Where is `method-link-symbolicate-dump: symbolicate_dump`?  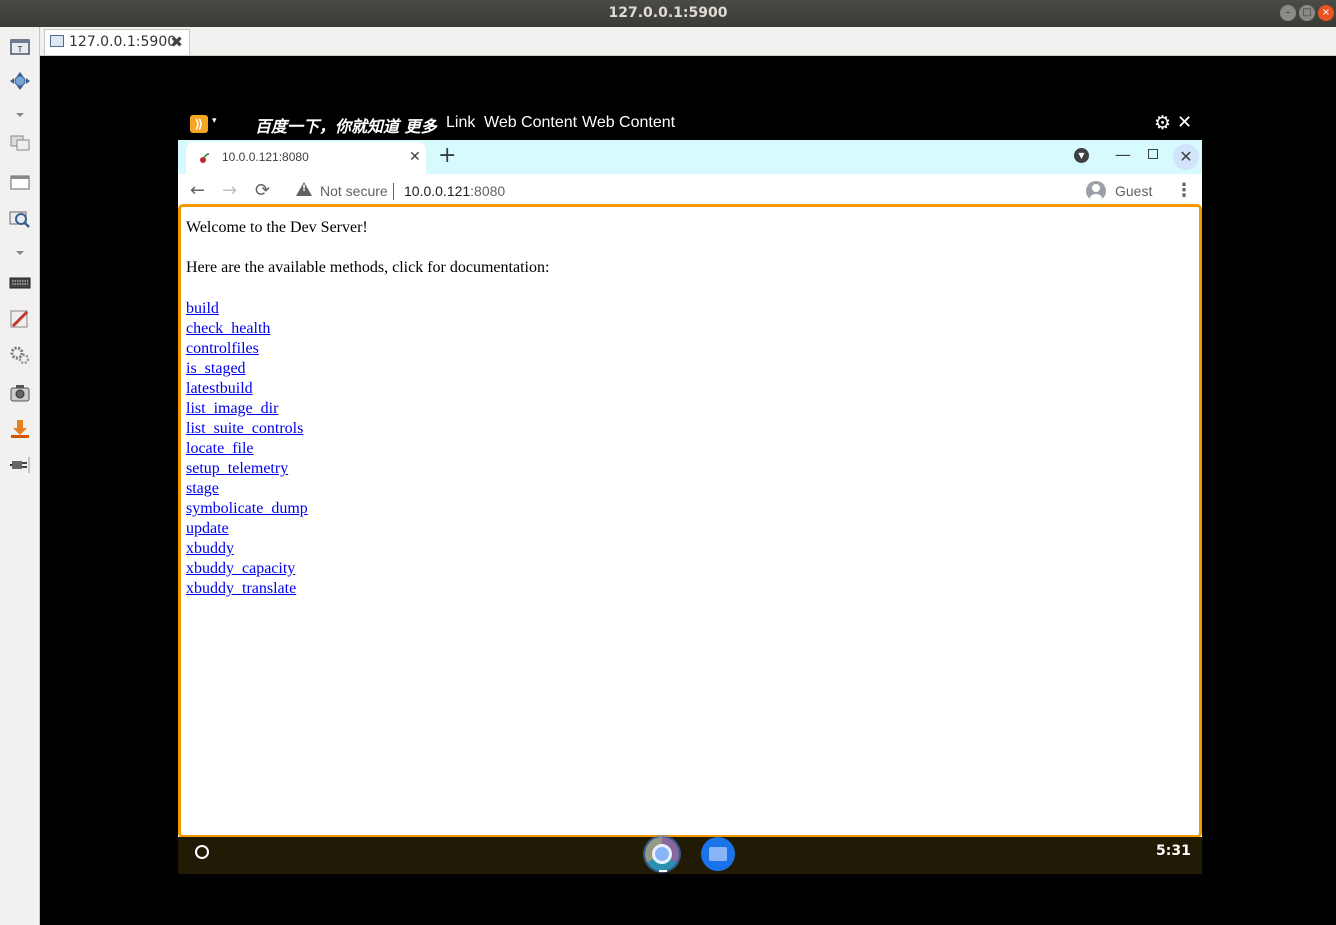 method-link-symbolicate-dump: symbolicate_dump is located at coordinates (367, 509).